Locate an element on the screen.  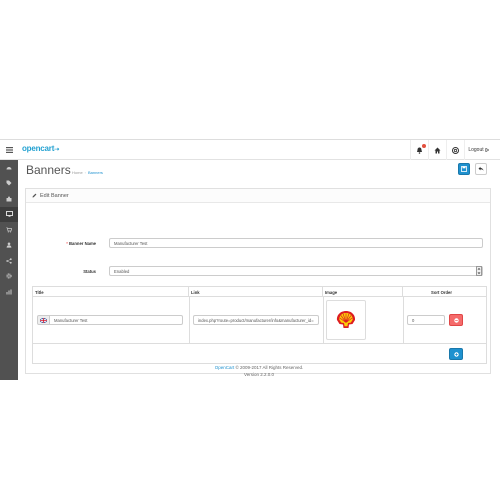
sidebar-item-customers is located at coordinates (9, 246).